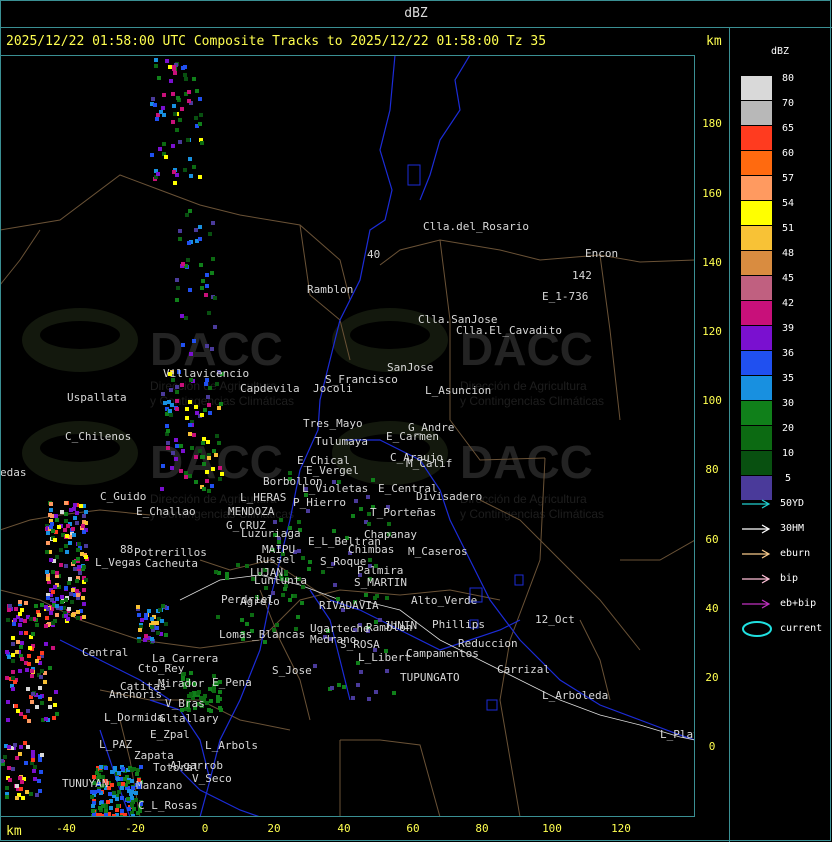 The height and width of the screenshot is (842, 832). I want to click on place-label: SanJose, so click(410, 367).